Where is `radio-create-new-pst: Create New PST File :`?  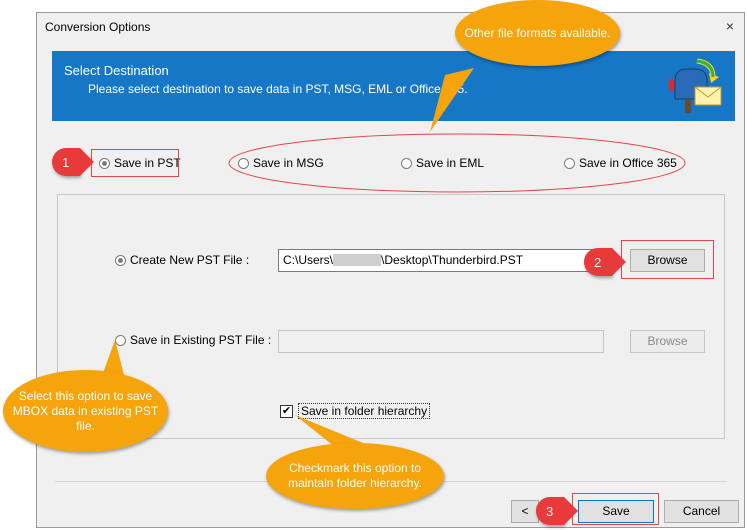 radio-create-new-pst: Create New PST File : is located at coordinates (182, 260).